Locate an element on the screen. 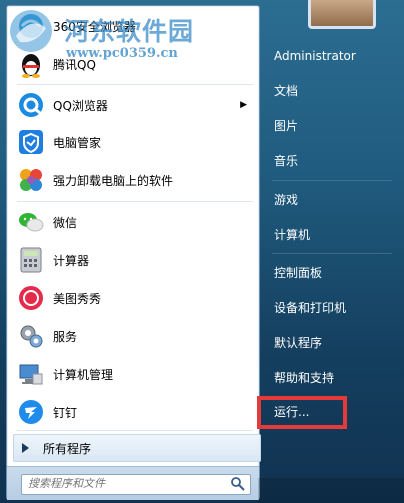  right-item-music: 音乐 is located at coordinates (331, 160).